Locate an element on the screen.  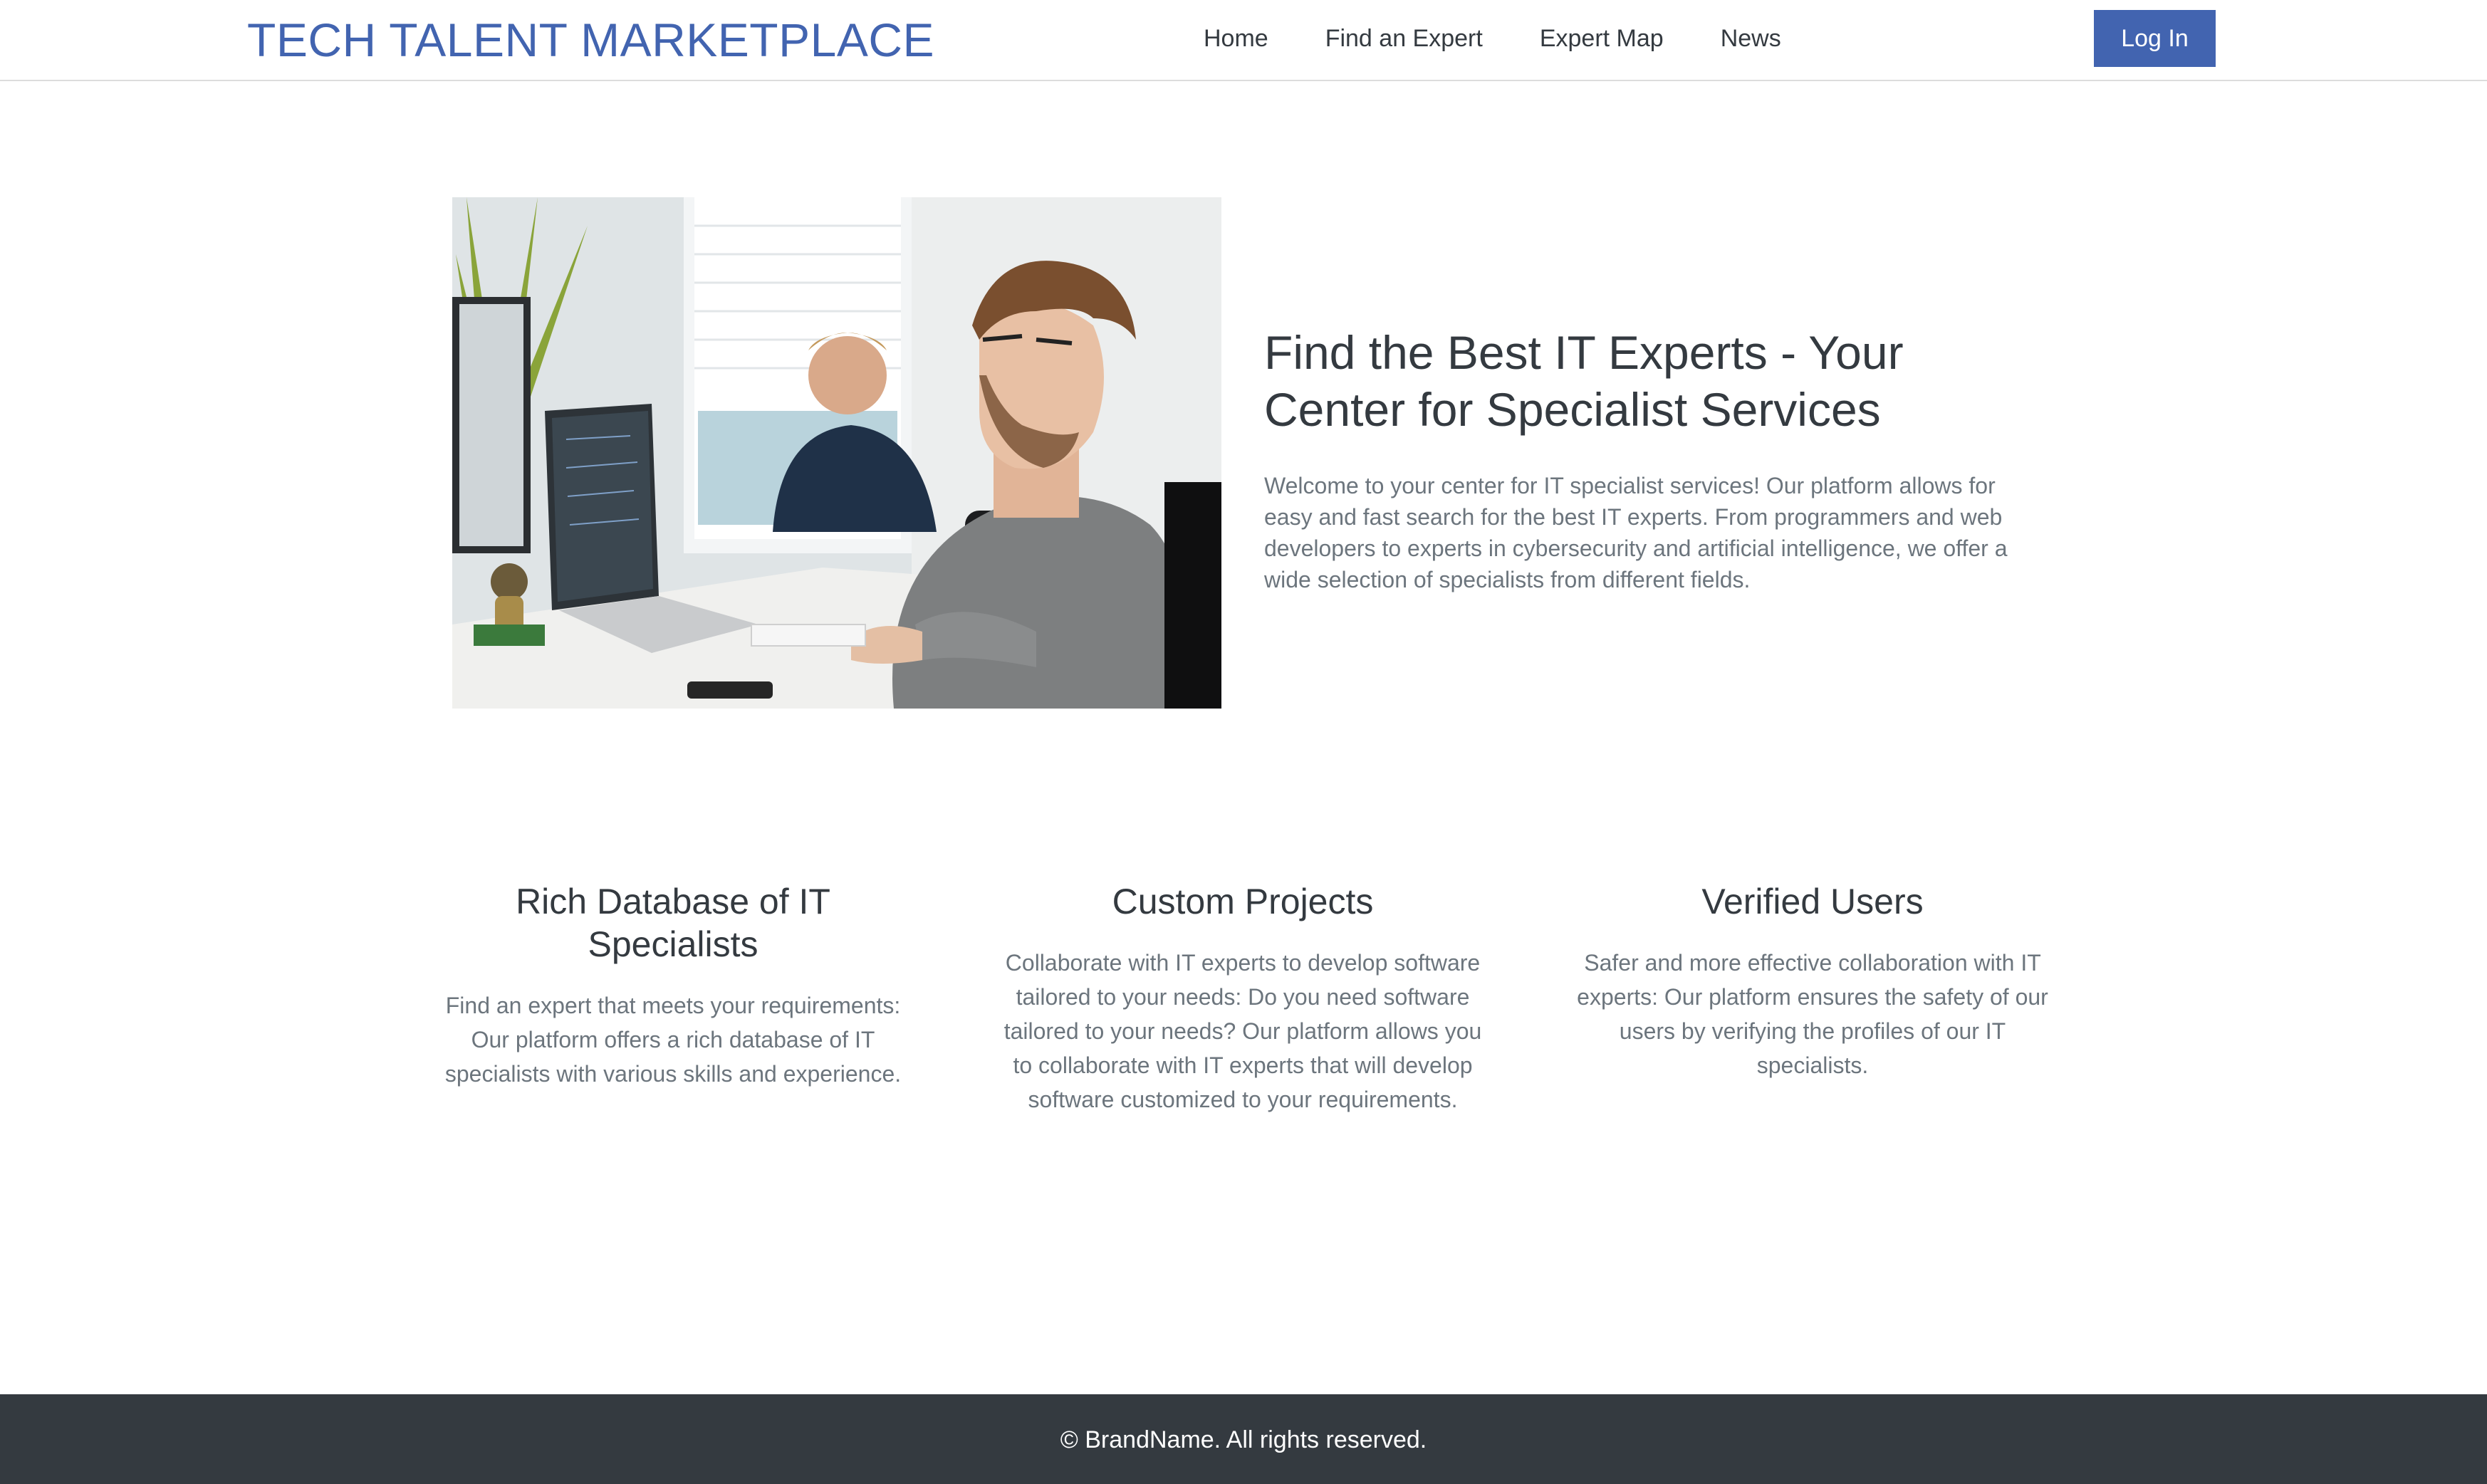
office-photo-icon is located at coordinates (836, 453).